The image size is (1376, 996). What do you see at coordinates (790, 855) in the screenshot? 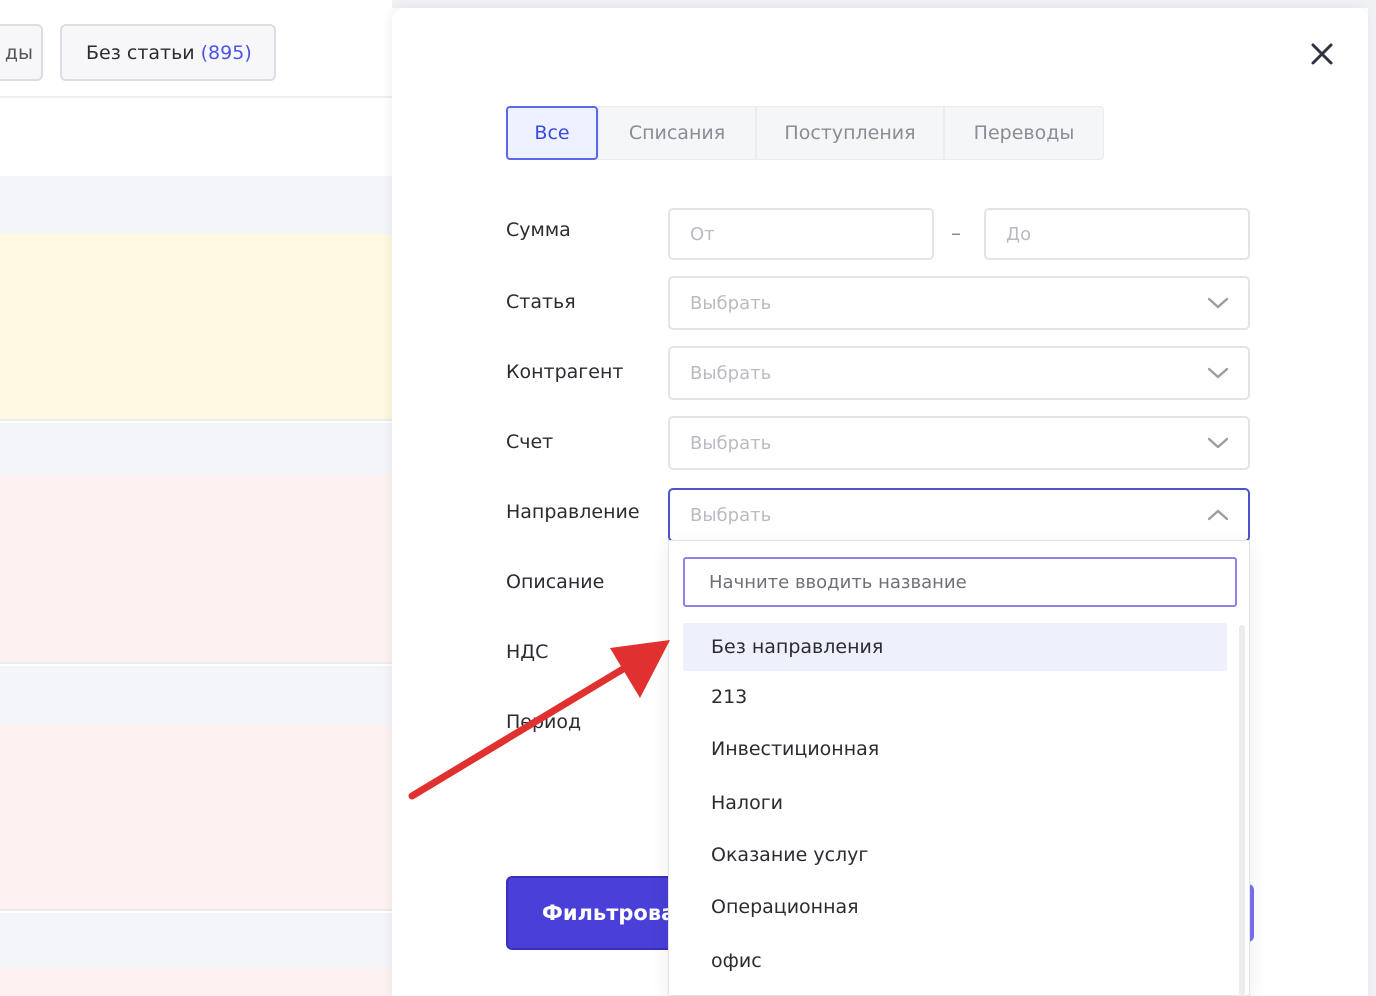
I see `option-label: Оказание услуг` at bounding box center [790, 855].